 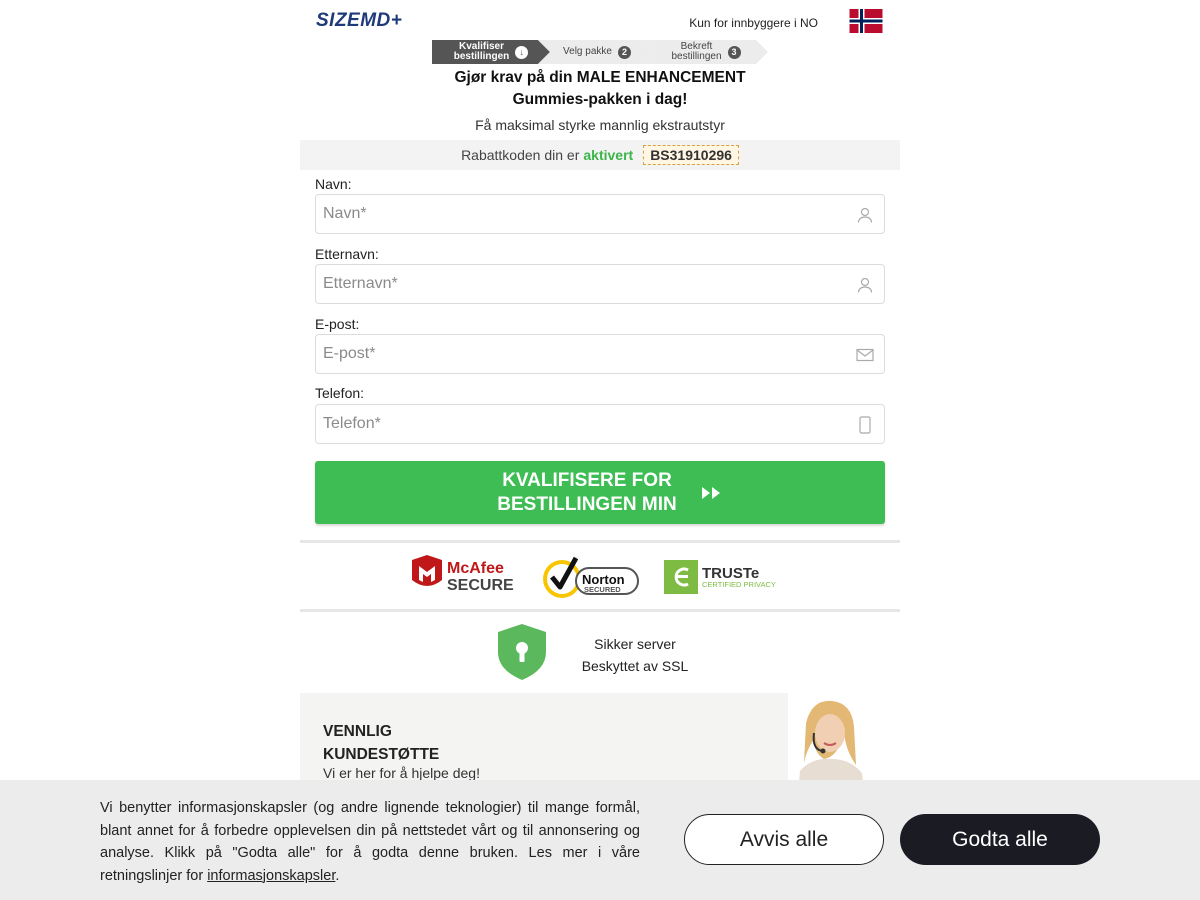 I want to click on shield-lock-icon, so click(x=522, y=652).